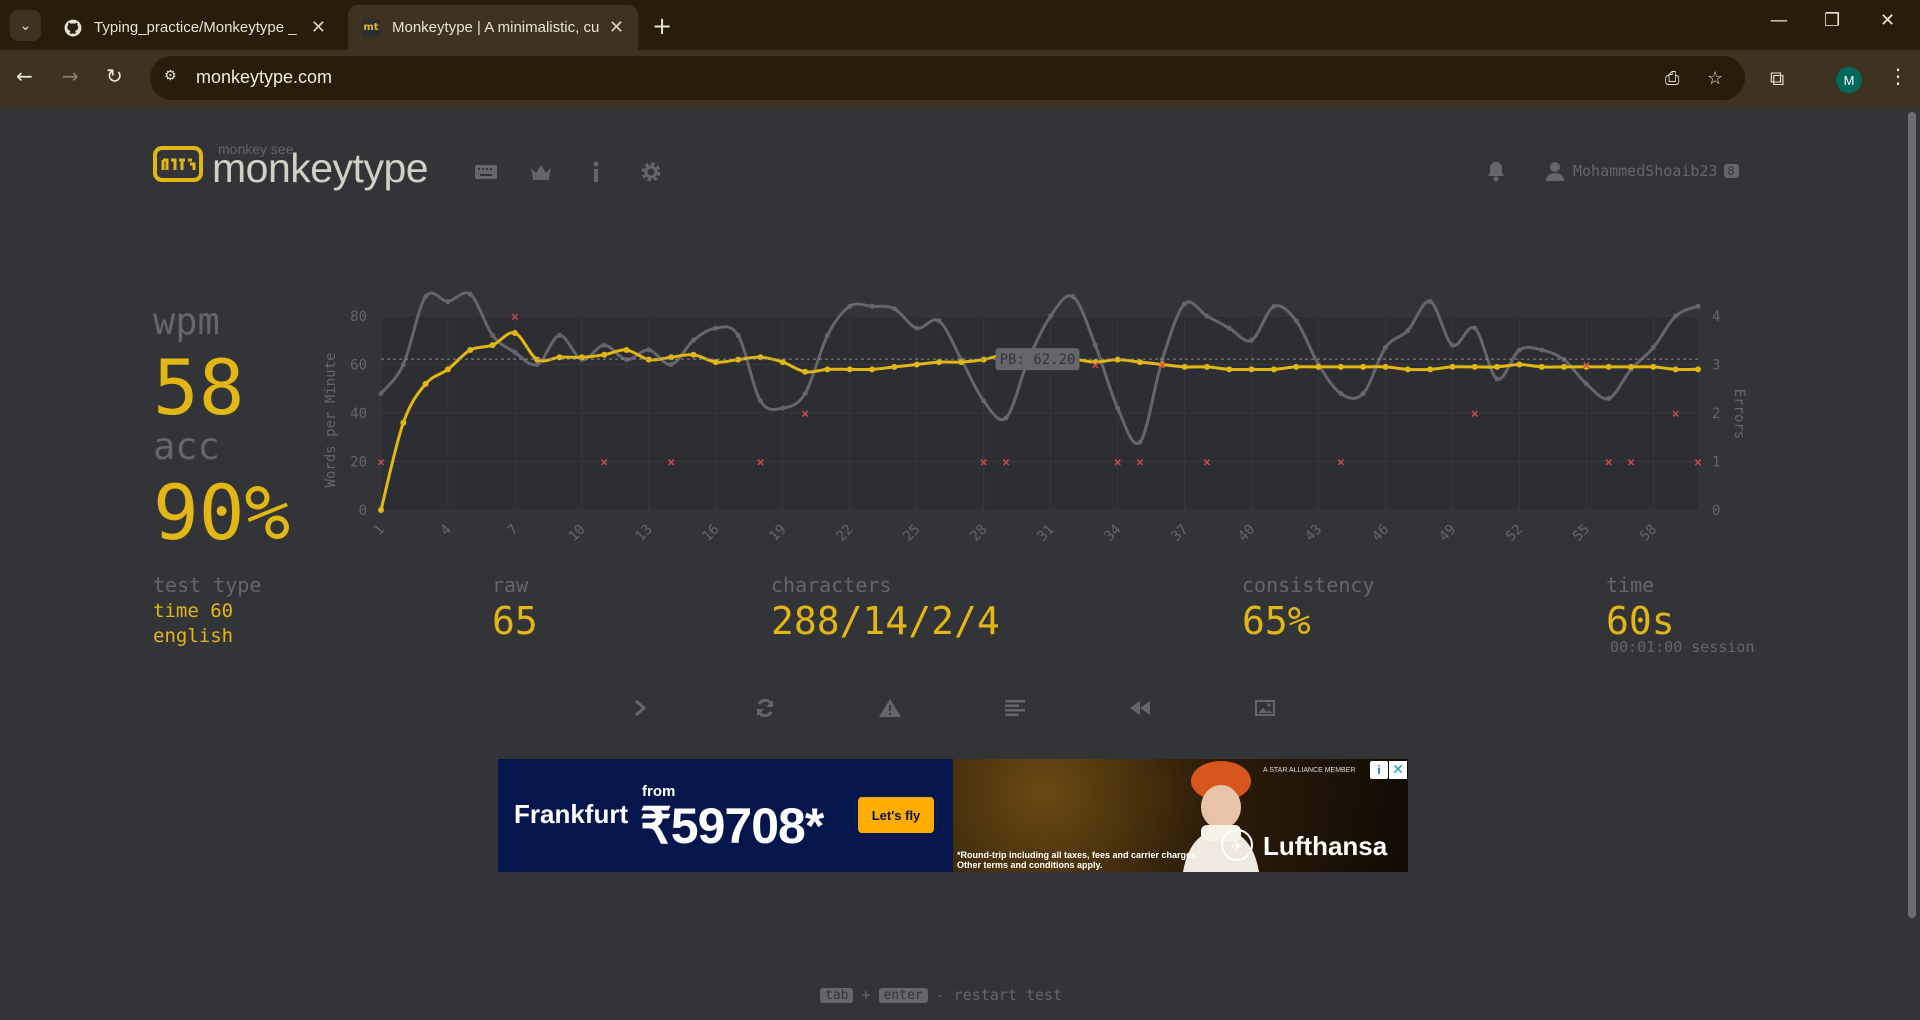  What do you see at coordinates (199, 388) in the screenshot?
I see `wpm-value: 58` at bounding box center [199, 388].